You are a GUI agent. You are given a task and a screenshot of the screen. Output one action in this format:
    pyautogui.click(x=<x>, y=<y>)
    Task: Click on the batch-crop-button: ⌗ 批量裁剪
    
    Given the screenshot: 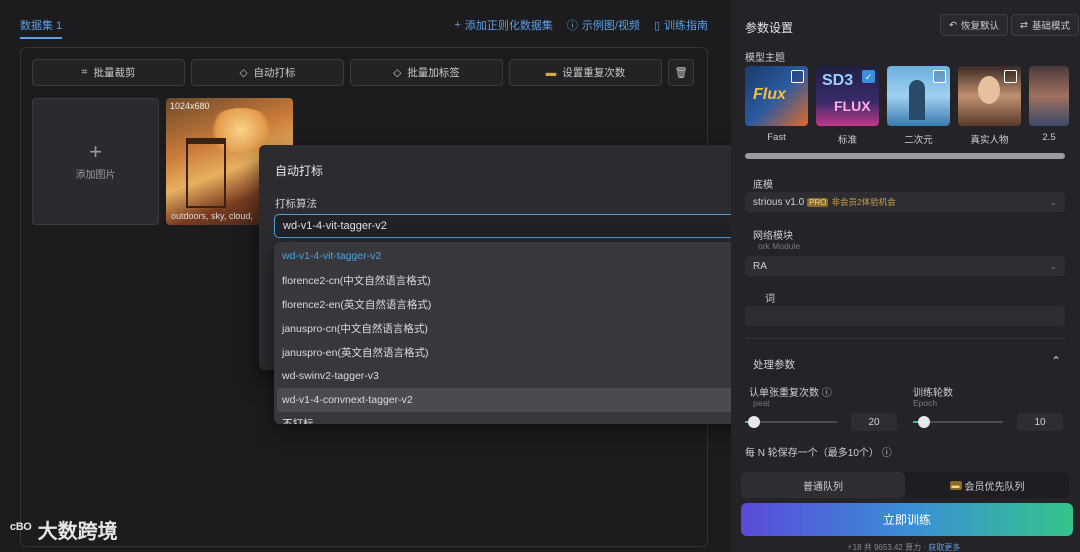 What is the action you would take?
    pyautogui.click(x=108, y=72)
    